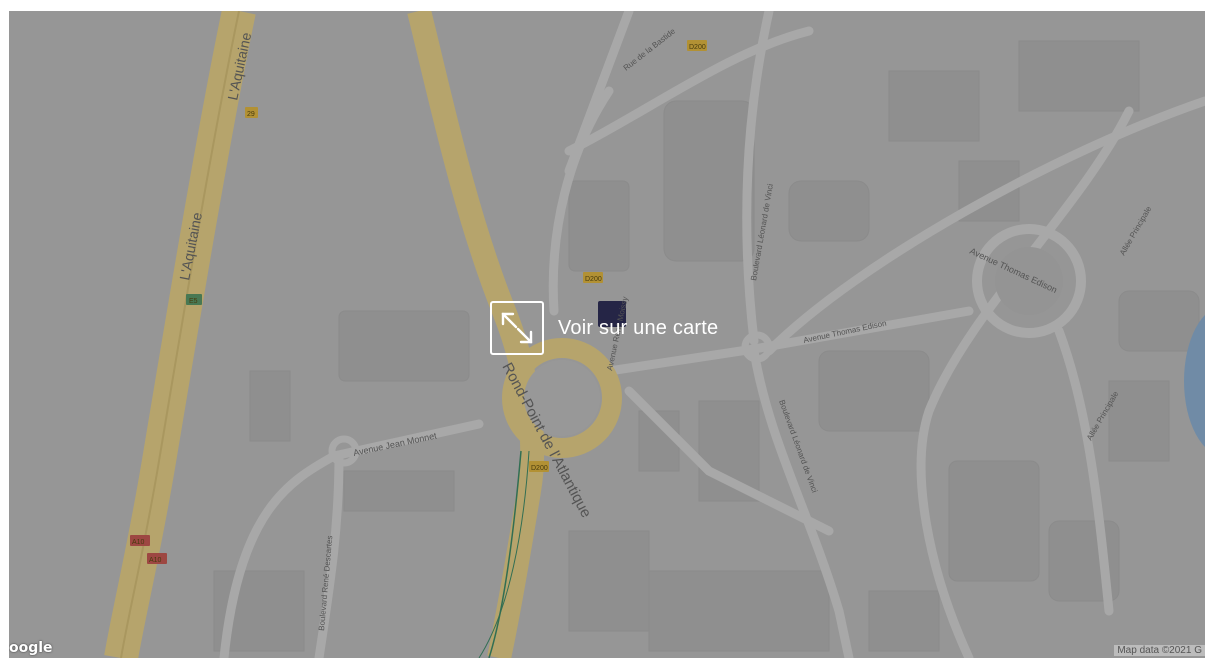 The width and height of the screenshot is (1205, 658). Describe the element at coordinates (517, 328) in the screenshot. I see `expand-icon` at that location.